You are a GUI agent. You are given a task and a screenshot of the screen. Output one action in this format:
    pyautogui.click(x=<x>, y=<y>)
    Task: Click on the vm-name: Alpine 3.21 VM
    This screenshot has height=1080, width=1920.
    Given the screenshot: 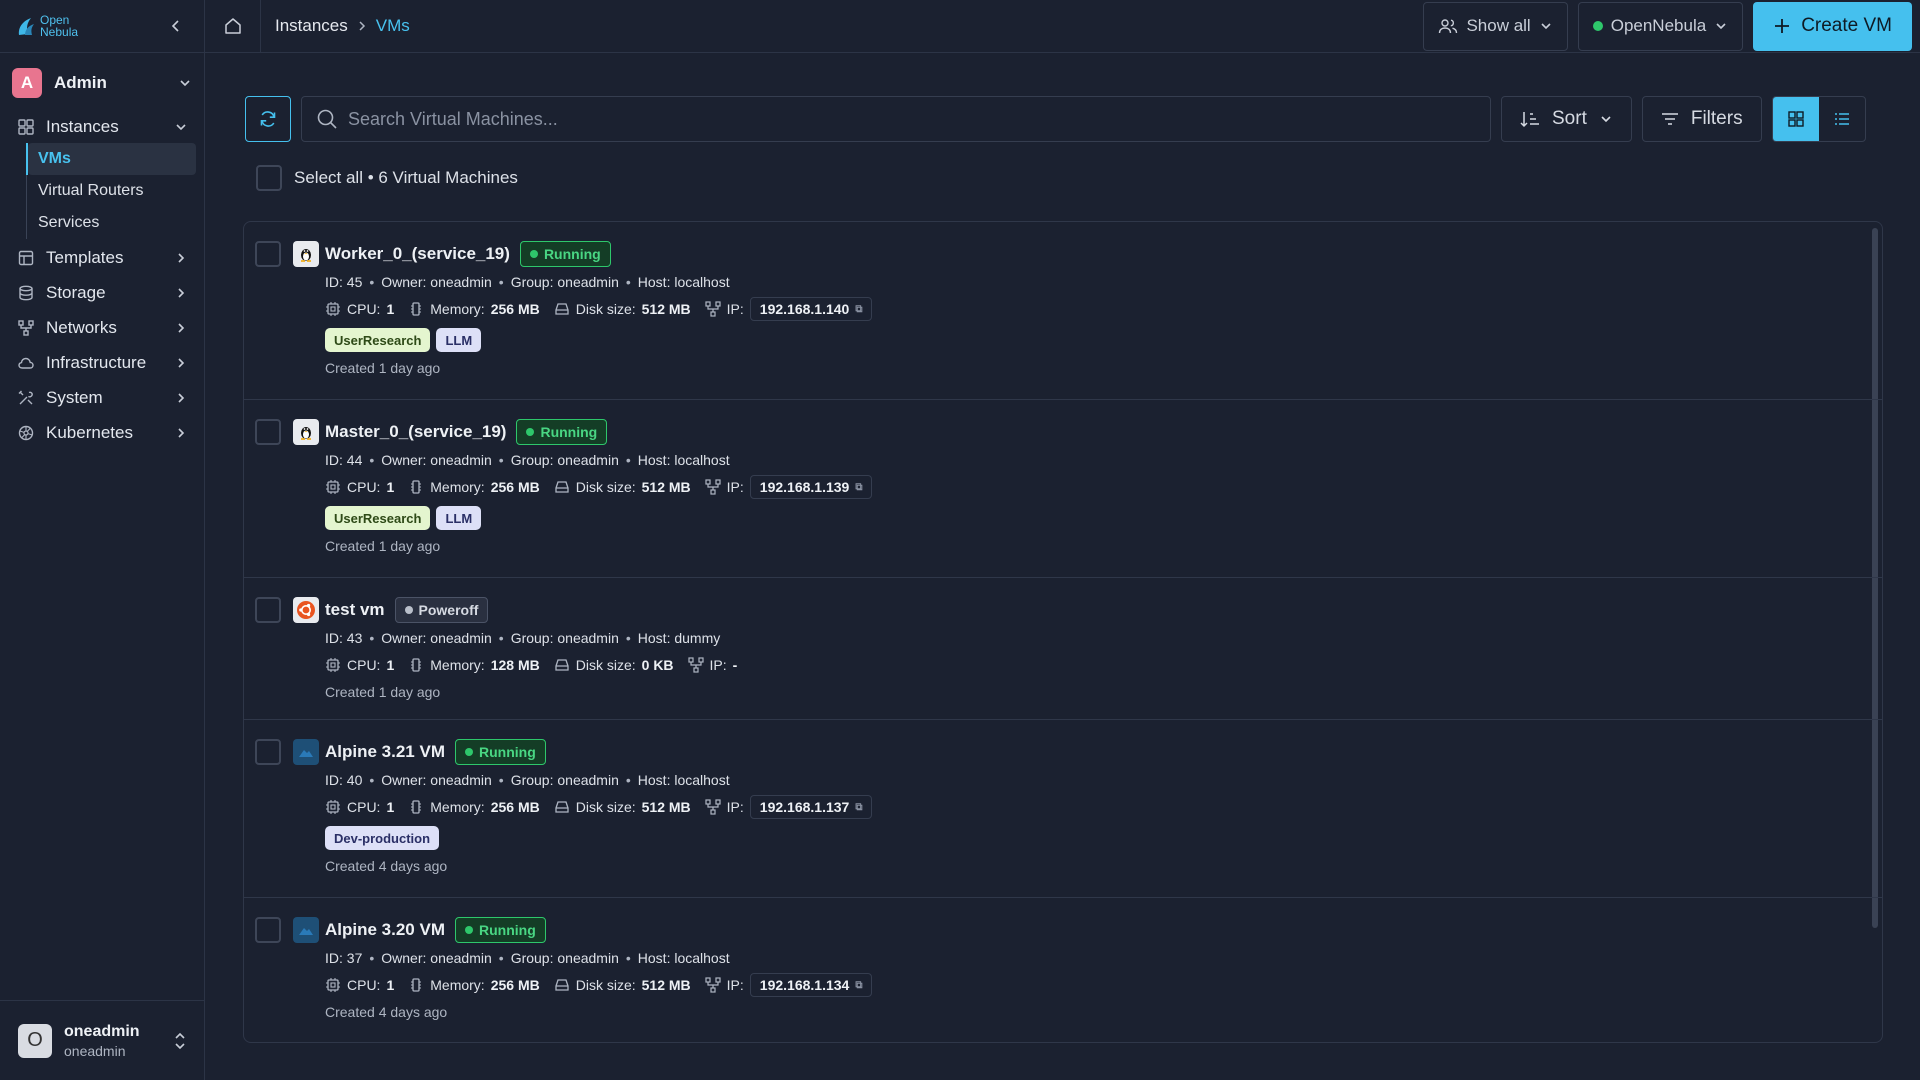 What is the action you would take?
    pyautogui.click(x=385, y=752)
    